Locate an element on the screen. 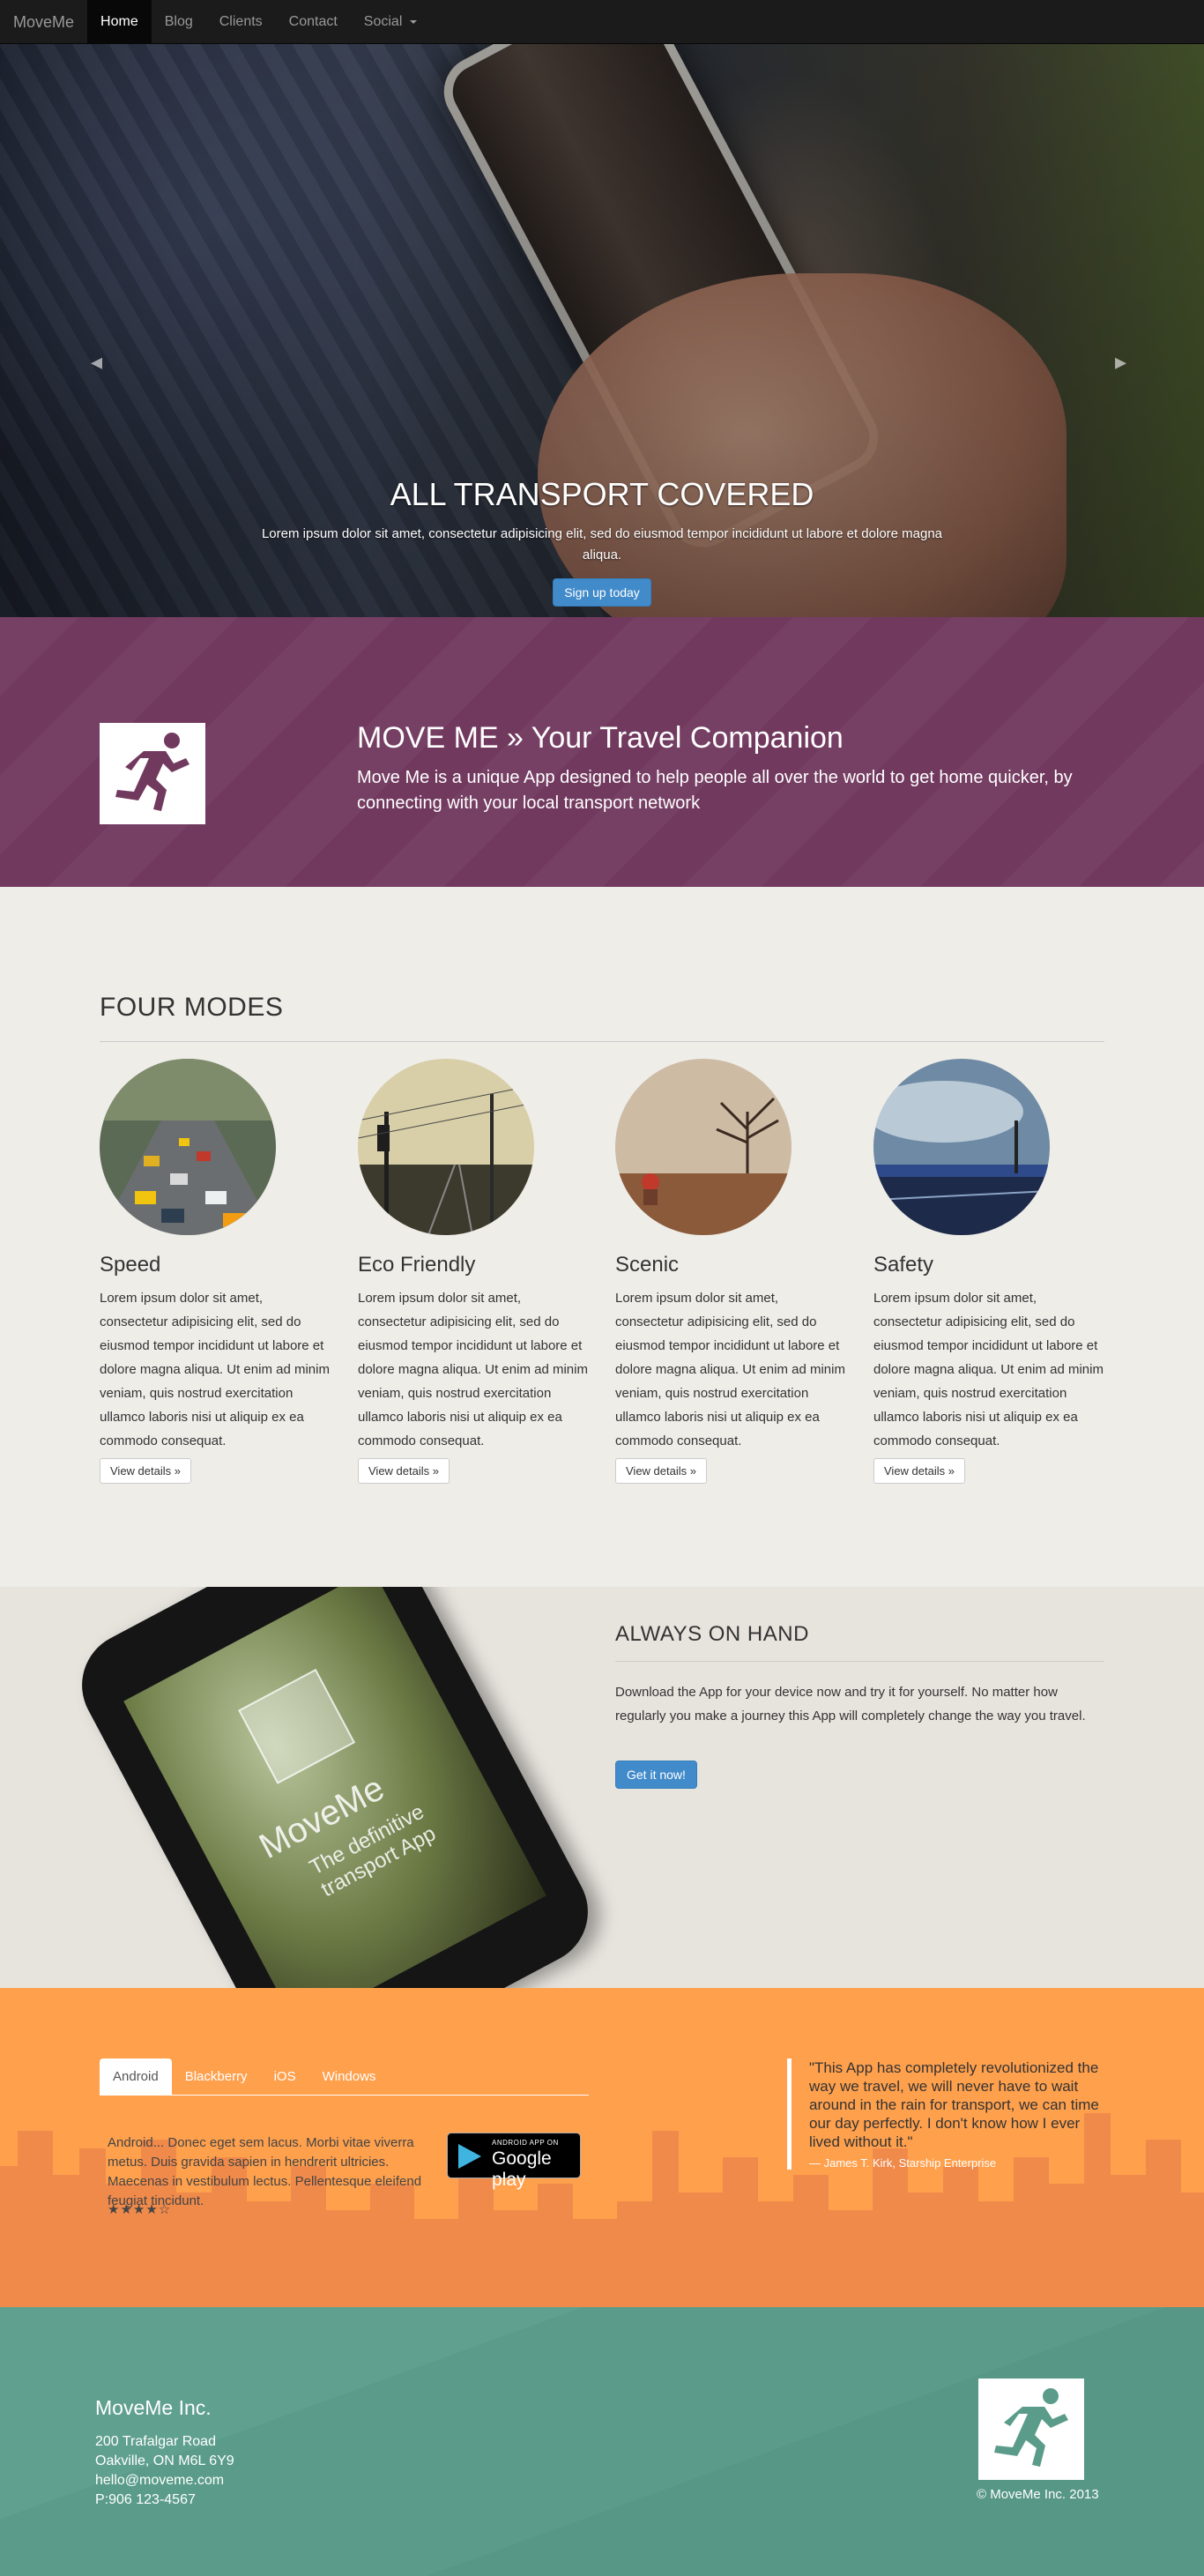  app-phone-image: MoveMe The definitive transport App is located at coordinates (335, 1787).